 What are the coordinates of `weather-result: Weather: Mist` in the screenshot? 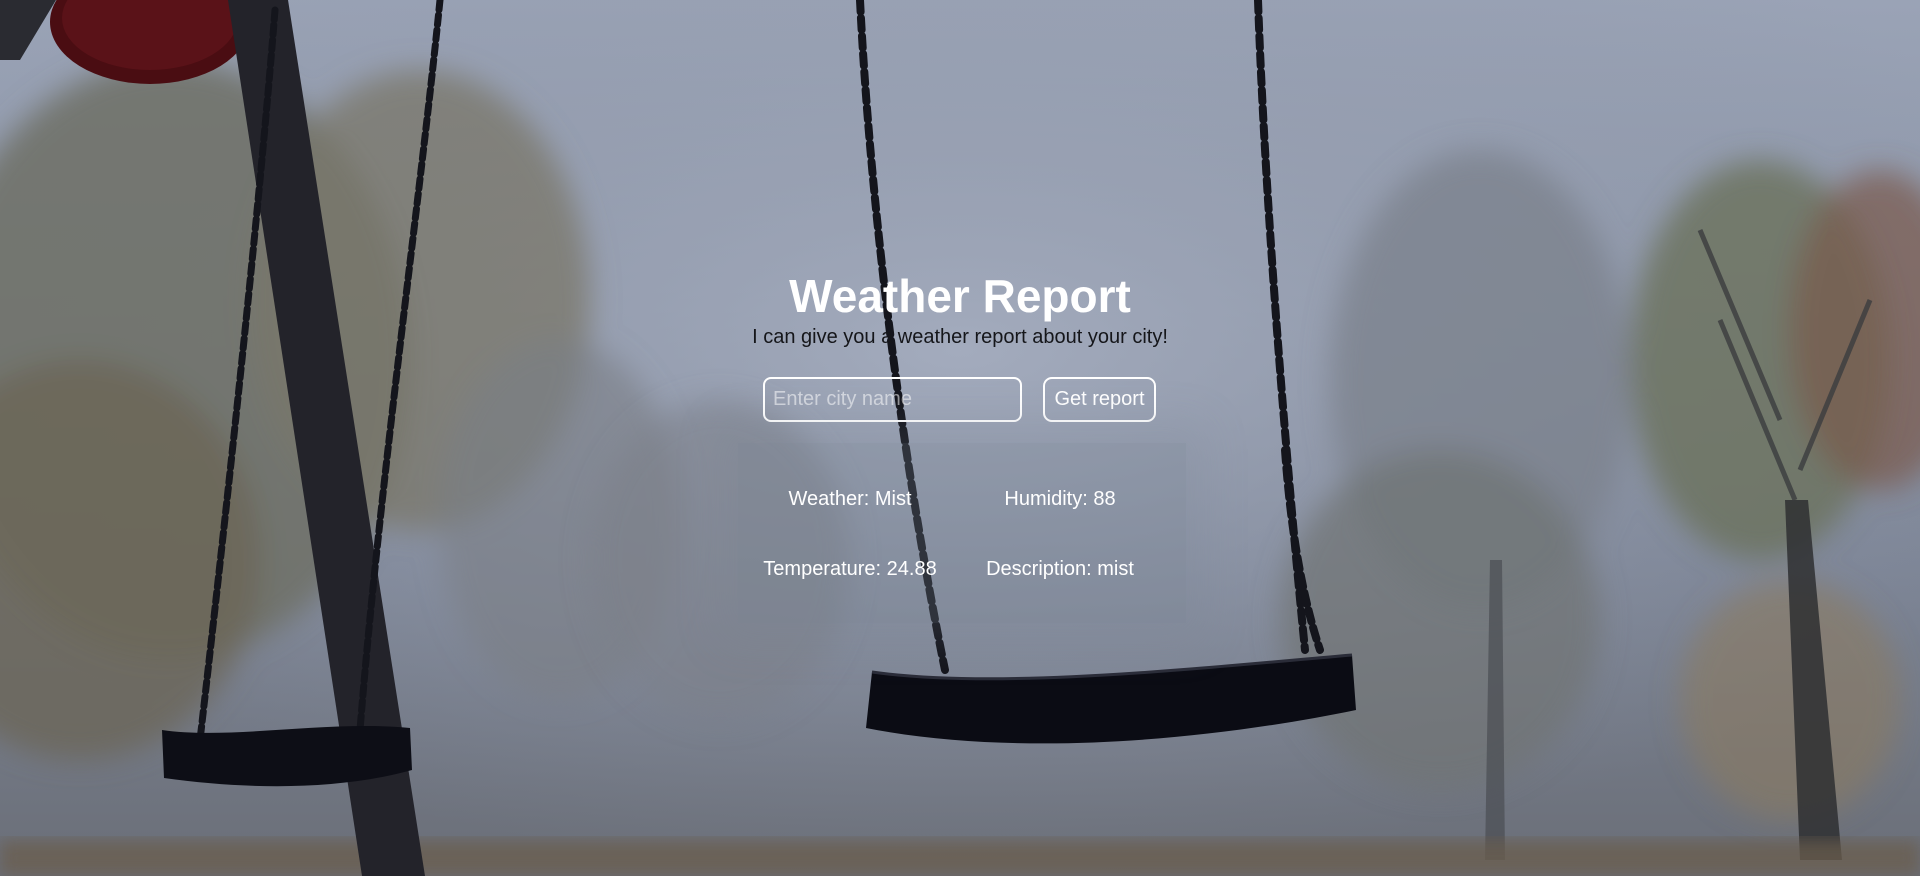 It's located at (850, 499).